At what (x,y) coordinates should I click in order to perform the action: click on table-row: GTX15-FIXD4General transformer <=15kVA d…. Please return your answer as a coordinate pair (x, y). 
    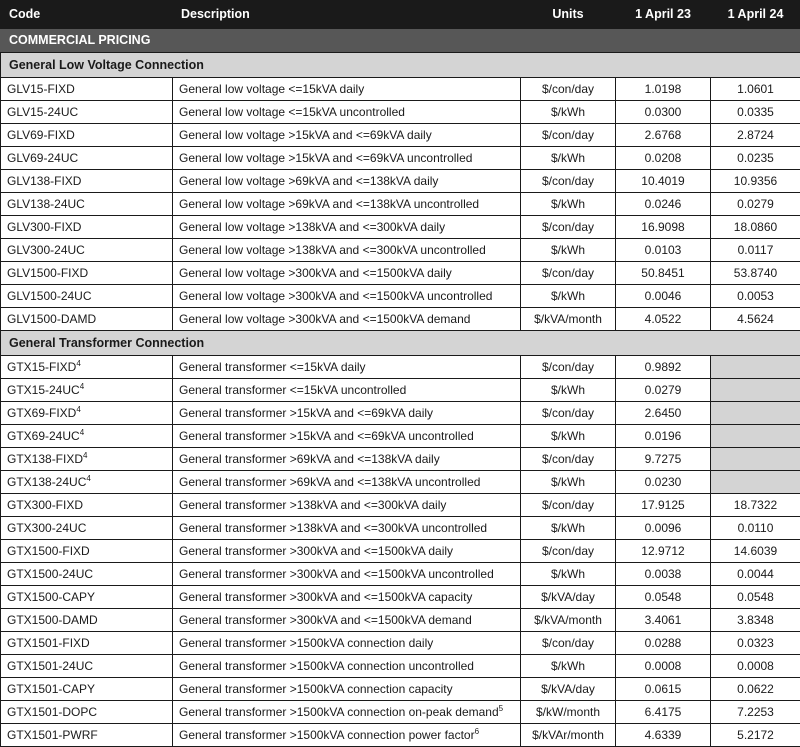
    Looking at the image, I should click on (400, 367).